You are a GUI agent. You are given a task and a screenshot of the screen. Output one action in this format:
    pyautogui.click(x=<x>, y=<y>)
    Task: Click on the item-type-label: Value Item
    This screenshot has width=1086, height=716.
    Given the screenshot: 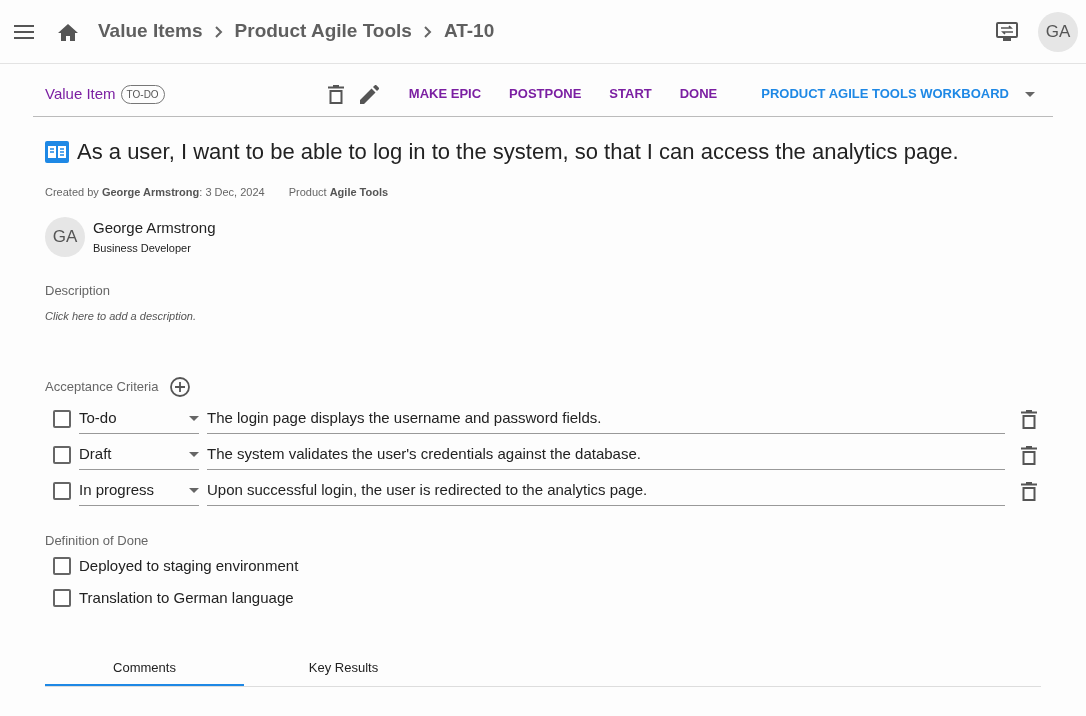 What is the action you would take?
    pyautogui.click(x=80, y=93)
    